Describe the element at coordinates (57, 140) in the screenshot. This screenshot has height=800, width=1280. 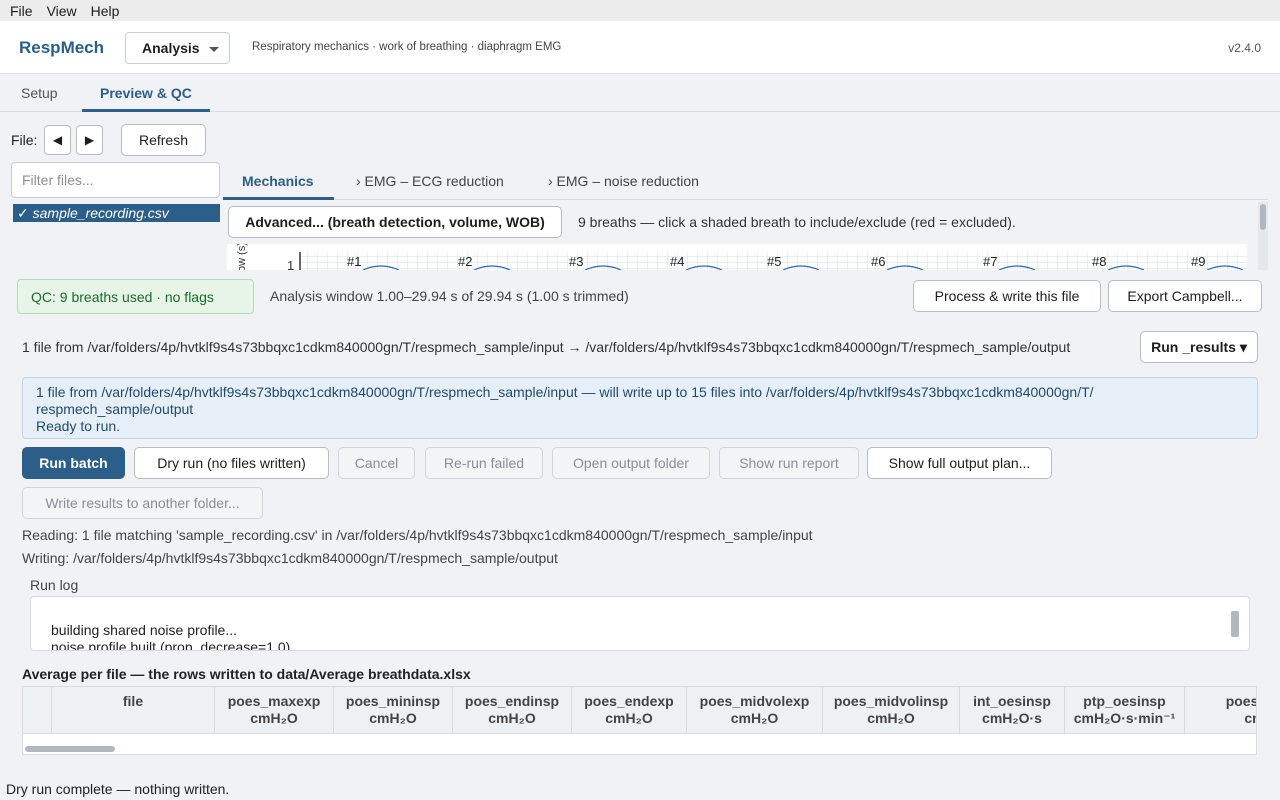
I see `prev-file-button: ◀` at that location.